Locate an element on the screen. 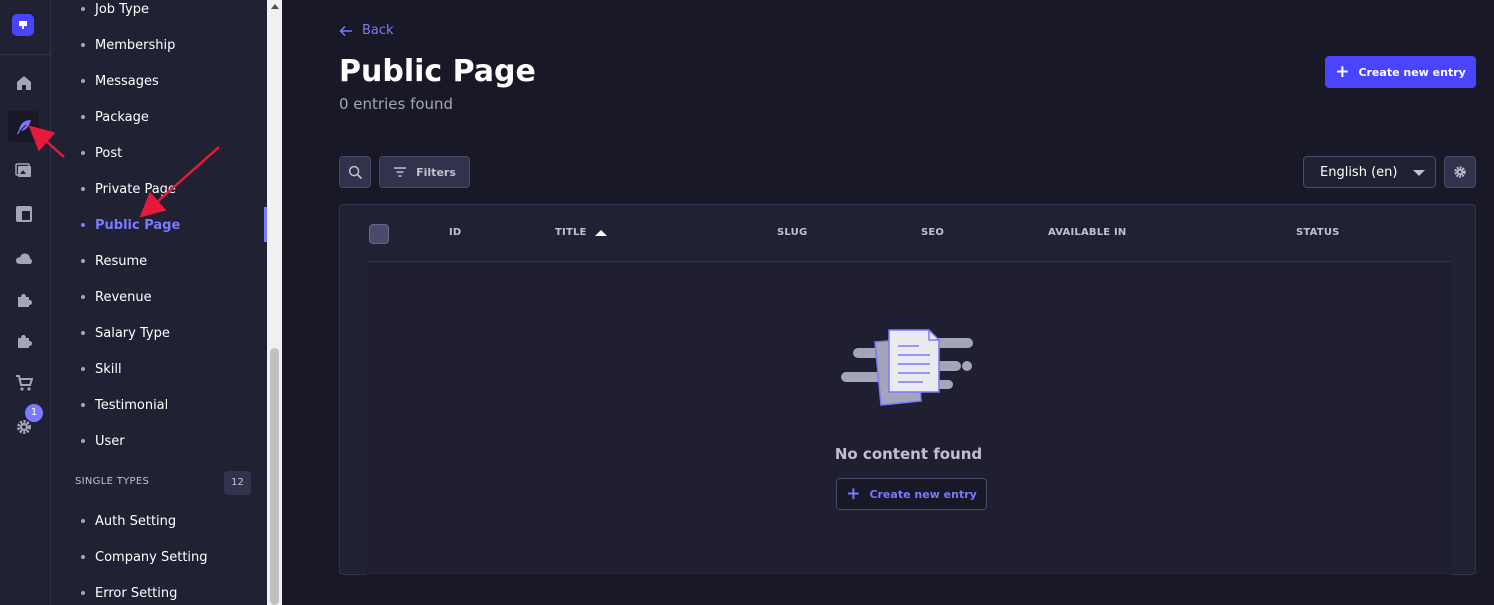  sidebar-item-package: Package is located at coordinates (115, 117).